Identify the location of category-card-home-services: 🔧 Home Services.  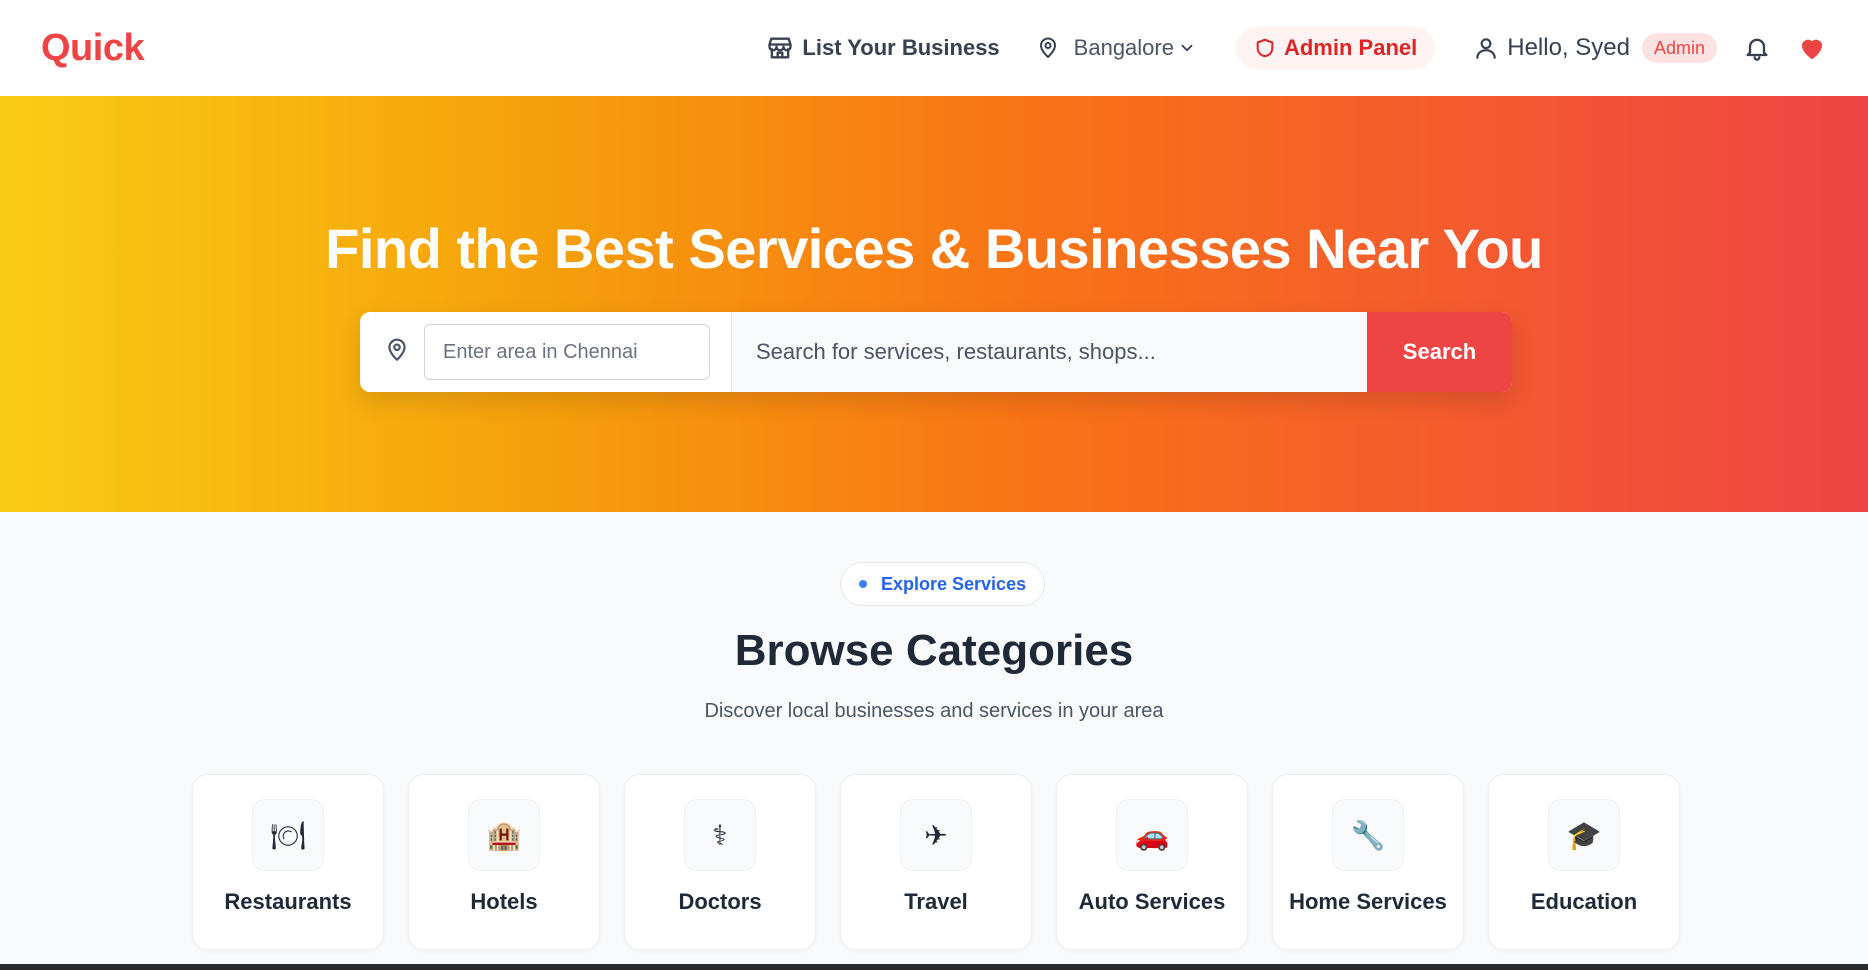
(1368, 862).